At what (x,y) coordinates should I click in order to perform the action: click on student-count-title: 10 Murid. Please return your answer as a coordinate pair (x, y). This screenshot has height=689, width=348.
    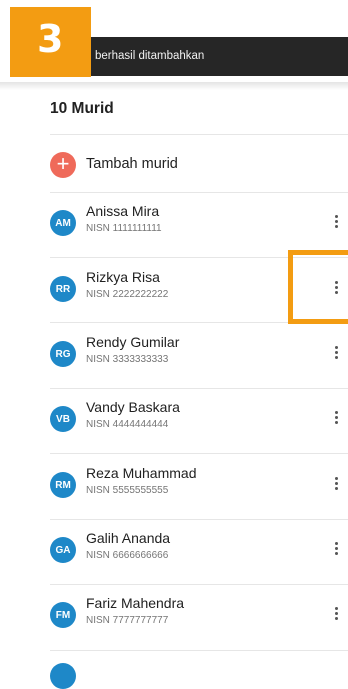
    Looking at the image, I should click on (82, 108).